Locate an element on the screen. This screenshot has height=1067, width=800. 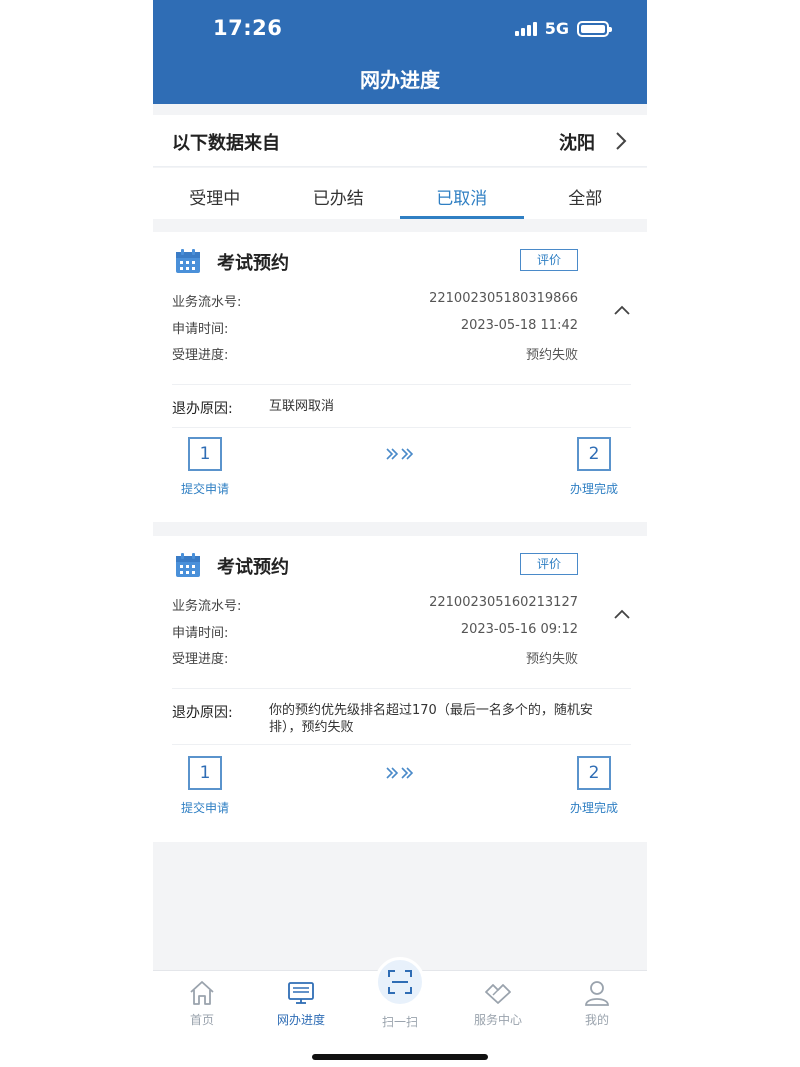
data-source-city: 沈阳 is located at coordinates (577, 142).